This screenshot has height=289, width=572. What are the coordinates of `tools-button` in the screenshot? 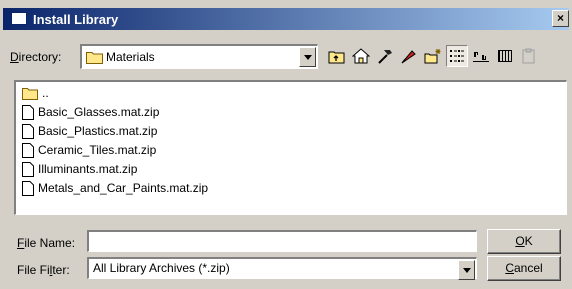 It's located at (385, 56).